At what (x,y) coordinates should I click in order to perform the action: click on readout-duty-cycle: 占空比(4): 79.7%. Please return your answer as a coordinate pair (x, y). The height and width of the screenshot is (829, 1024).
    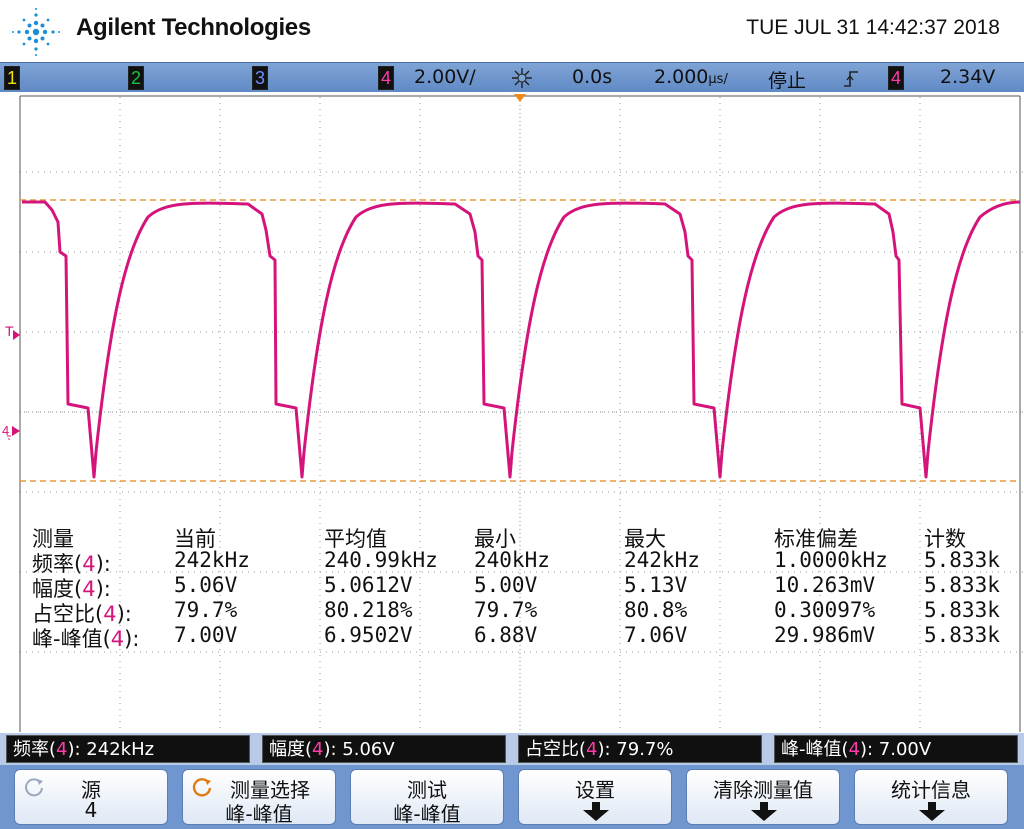
    Looking at the image, I should click on (640, 749).